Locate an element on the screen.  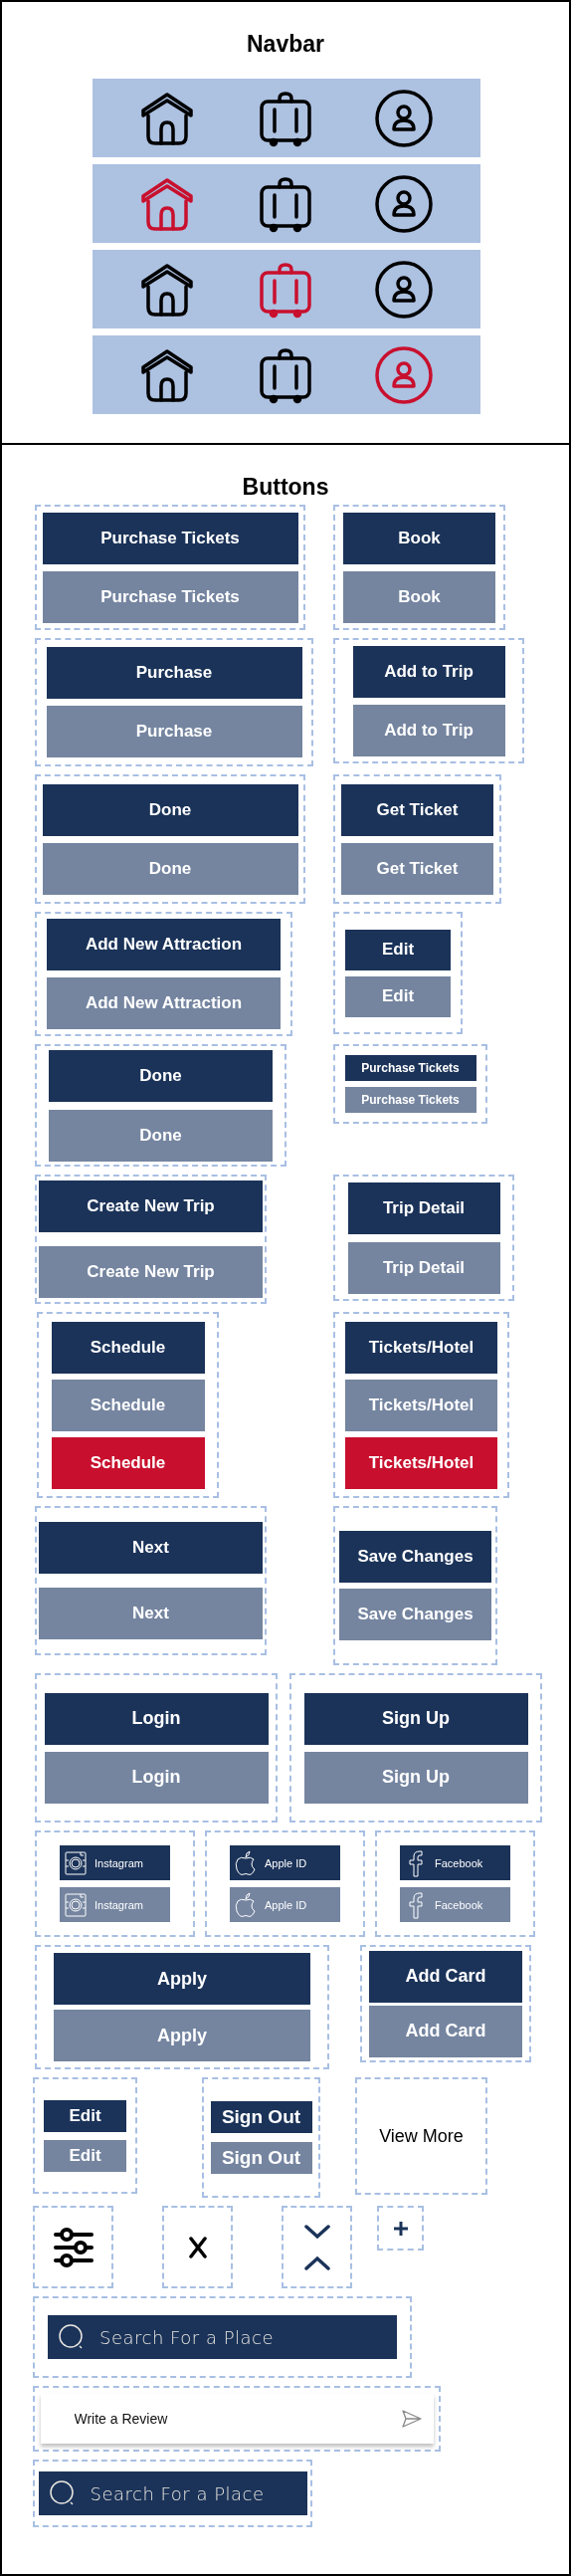
social-sign-in-button: Facebook is located at coordinates (455, 1862).